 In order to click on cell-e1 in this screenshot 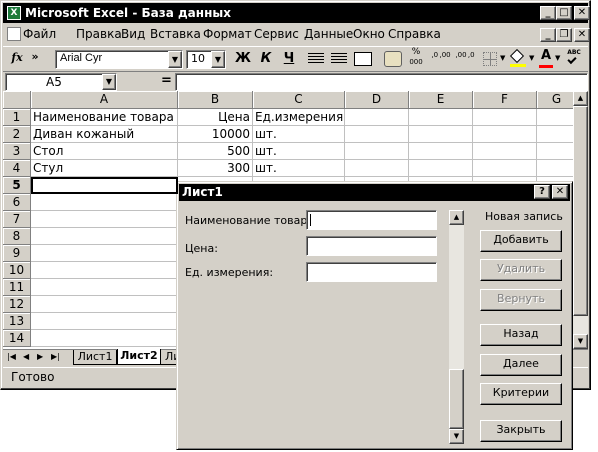, I will do `click(441, 117)`.